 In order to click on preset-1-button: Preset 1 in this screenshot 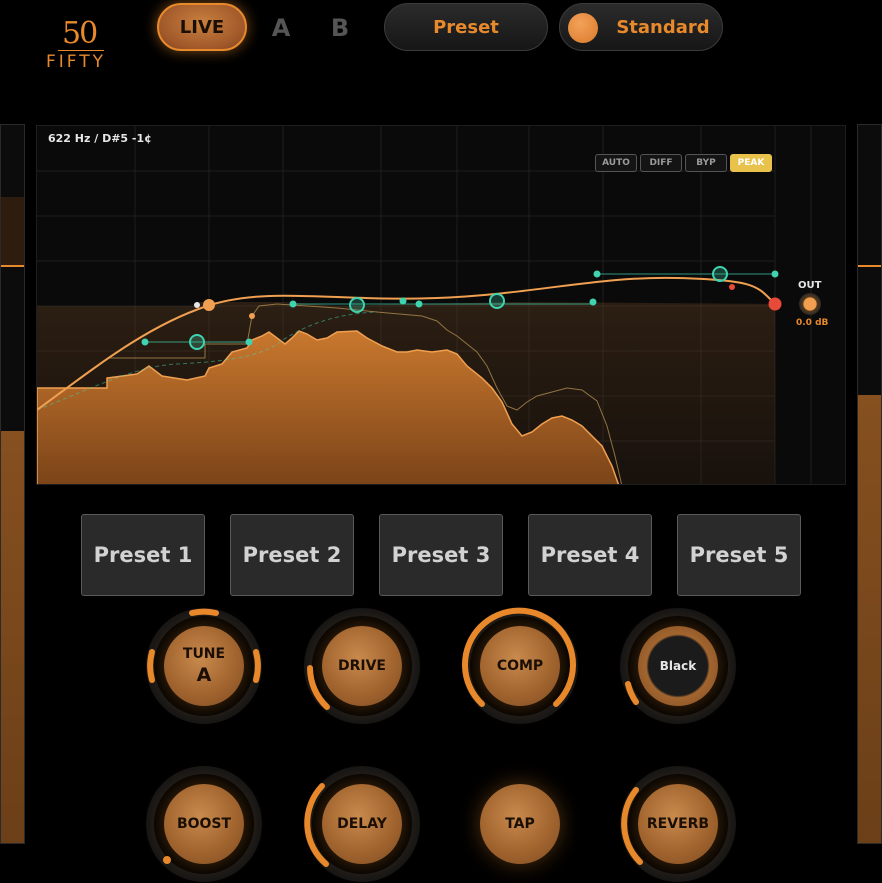, I will do `click(143, 555)`.